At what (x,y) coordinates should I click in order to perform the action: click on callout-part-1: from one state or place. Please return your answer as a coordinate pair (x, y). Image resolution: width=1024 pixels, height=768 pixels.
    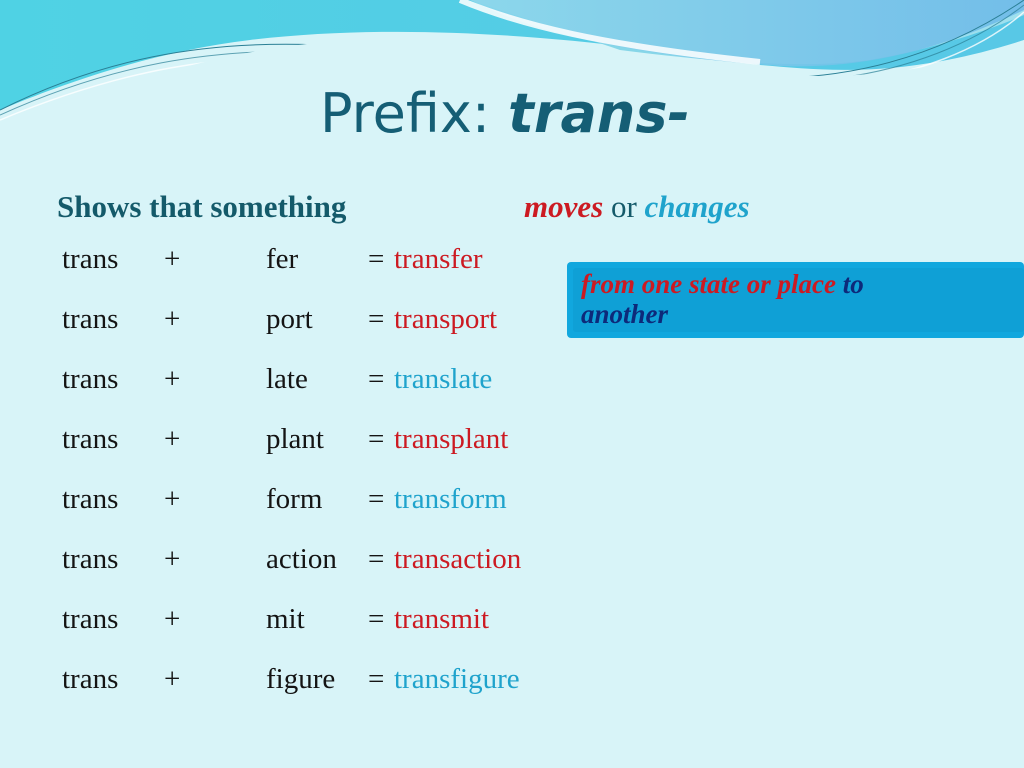
    Looking at the image, I should click on (708, 284).